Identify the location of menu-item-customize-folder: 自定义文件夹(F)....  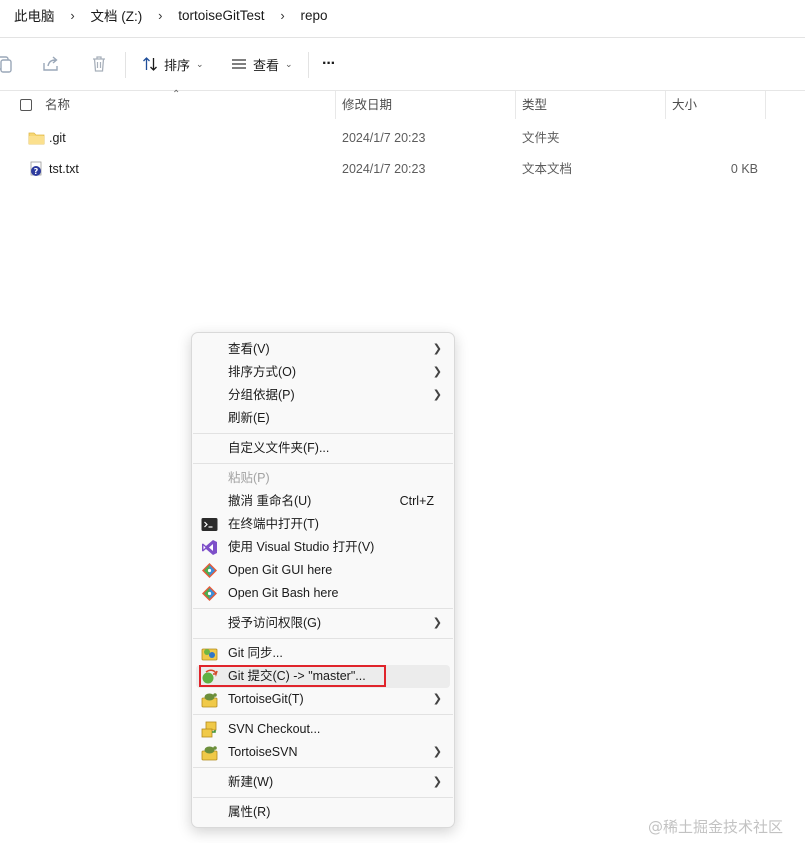
(323, 448).